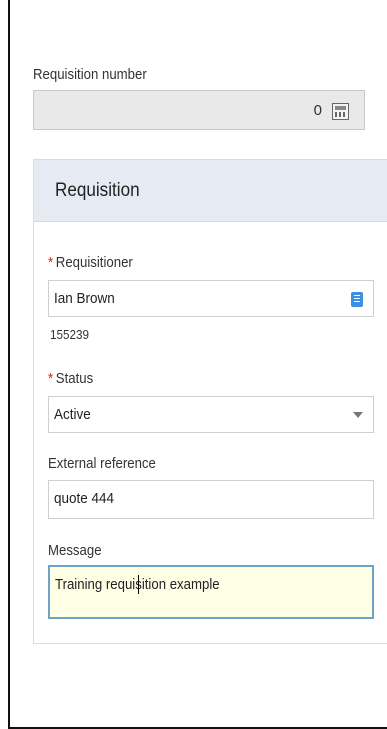  I want to click on requisitioner-field: Ian Brown, so click(211, 298).